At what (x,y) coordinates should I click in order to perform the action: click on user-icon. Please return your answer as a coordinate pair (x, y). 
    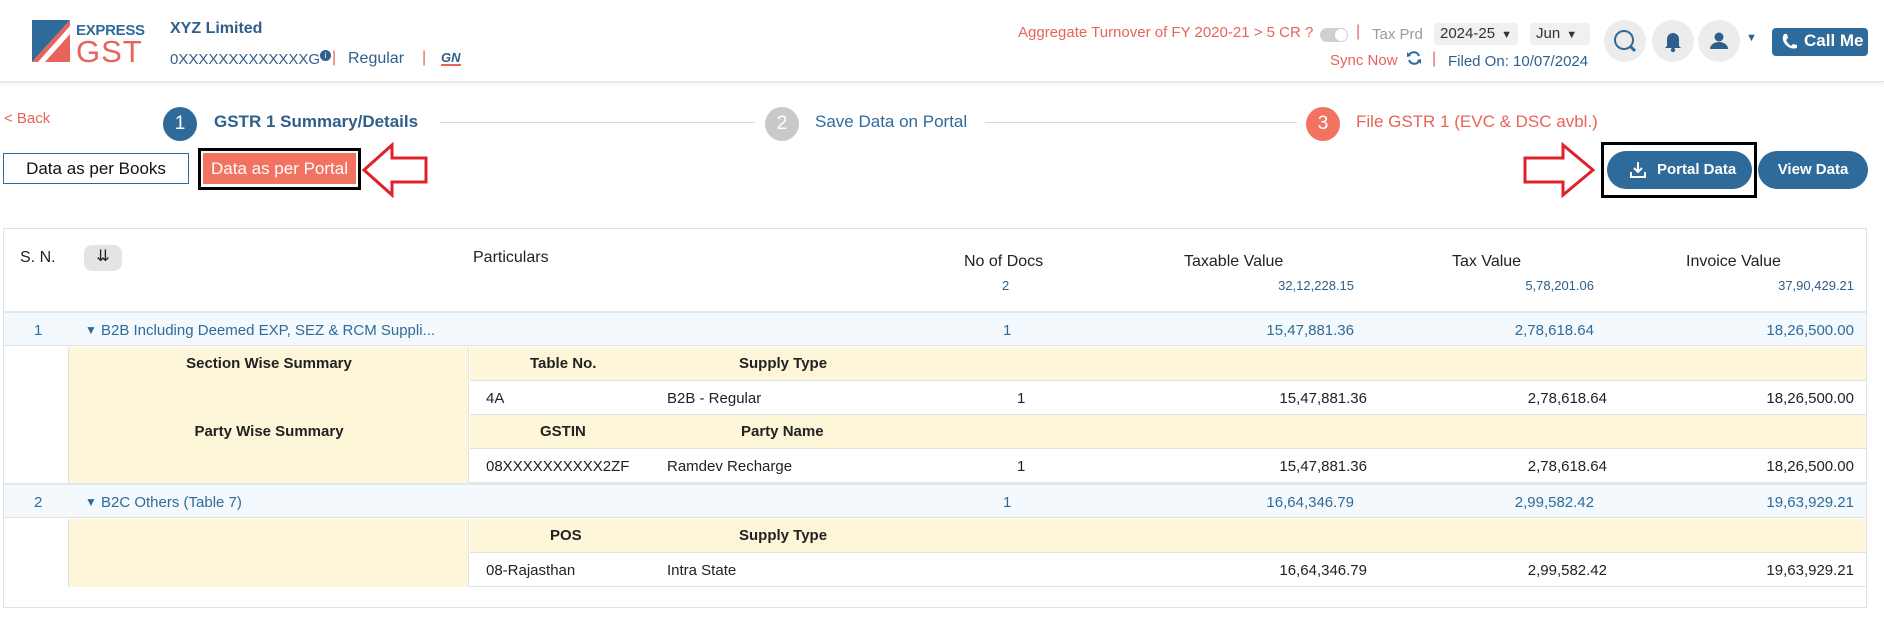
    Looking at the image, I should click on (1719, 40).